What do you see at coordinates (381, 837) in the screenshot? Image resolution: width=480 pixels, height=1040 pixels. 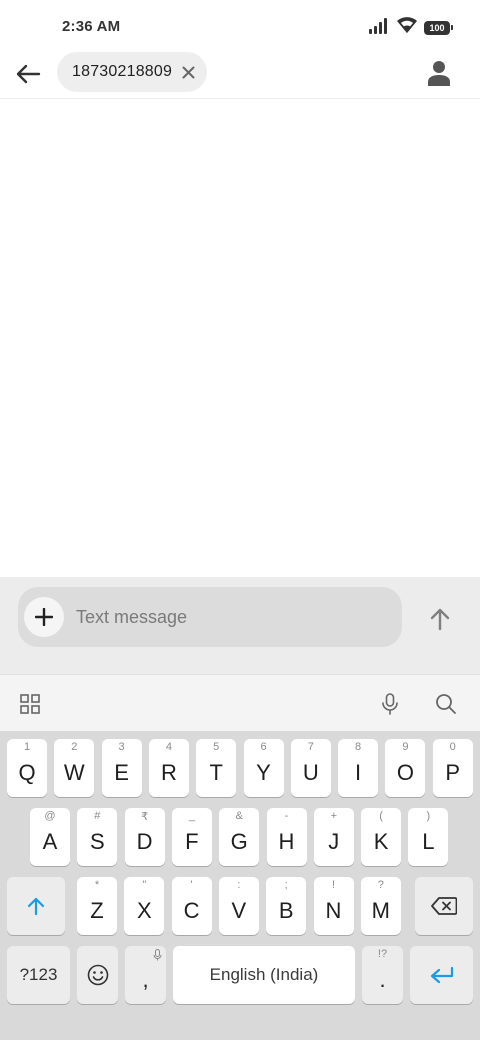 I see `key-k: (K` at bounding box center [381, 837].